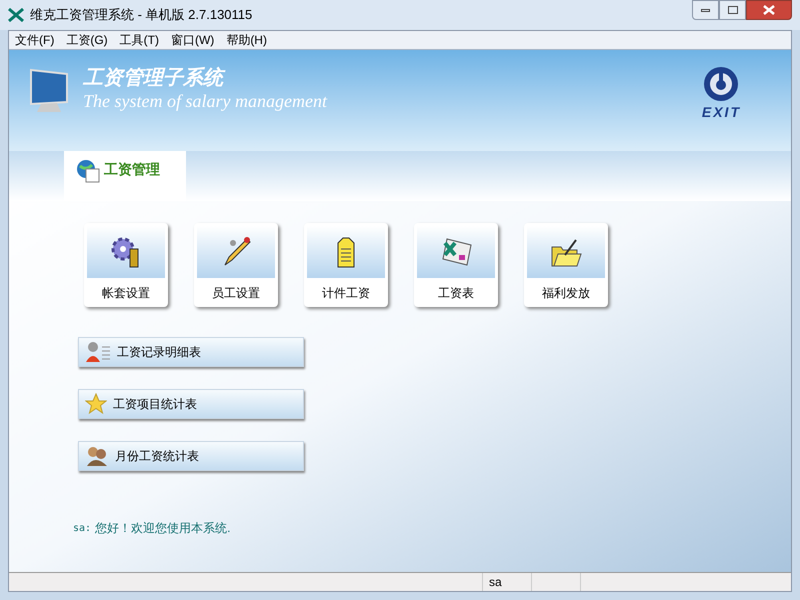 This screenshot has height=600, width=800. I want to click on module-tile: 员工设置, so click(236, 265).